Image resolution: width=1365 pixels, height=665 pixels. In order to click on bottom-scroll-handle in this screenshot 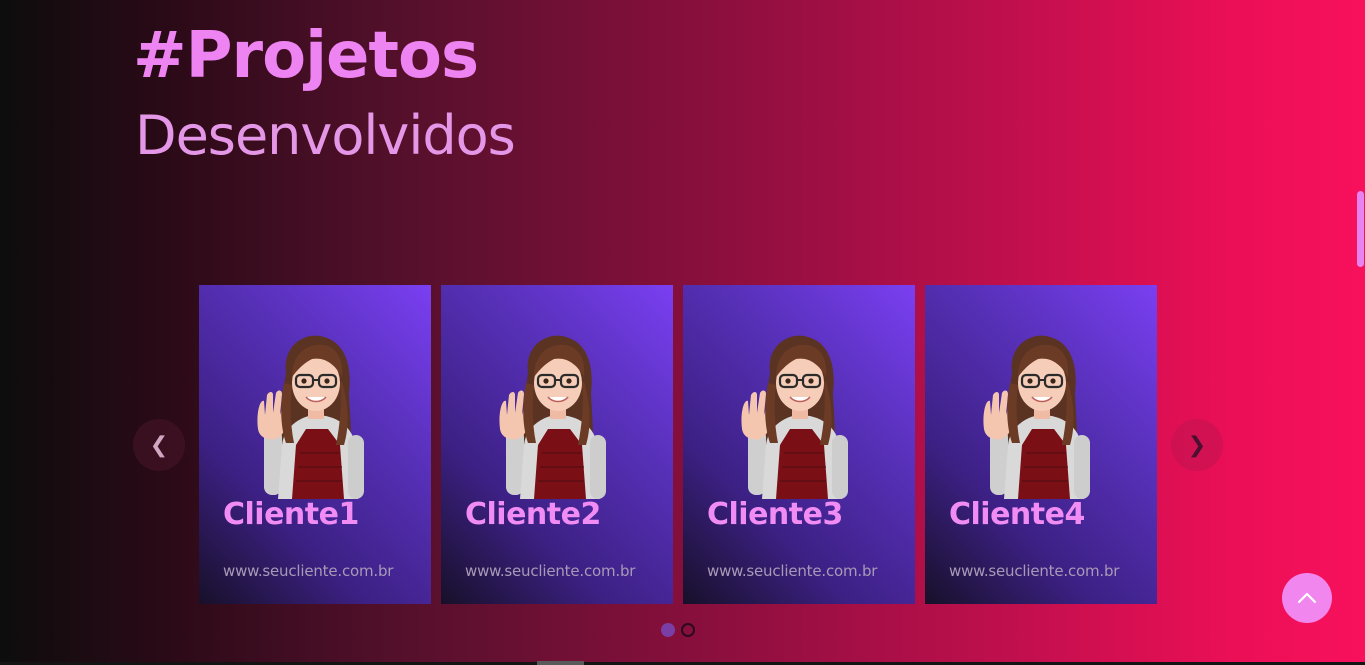, I will do `click(560, 663)`.